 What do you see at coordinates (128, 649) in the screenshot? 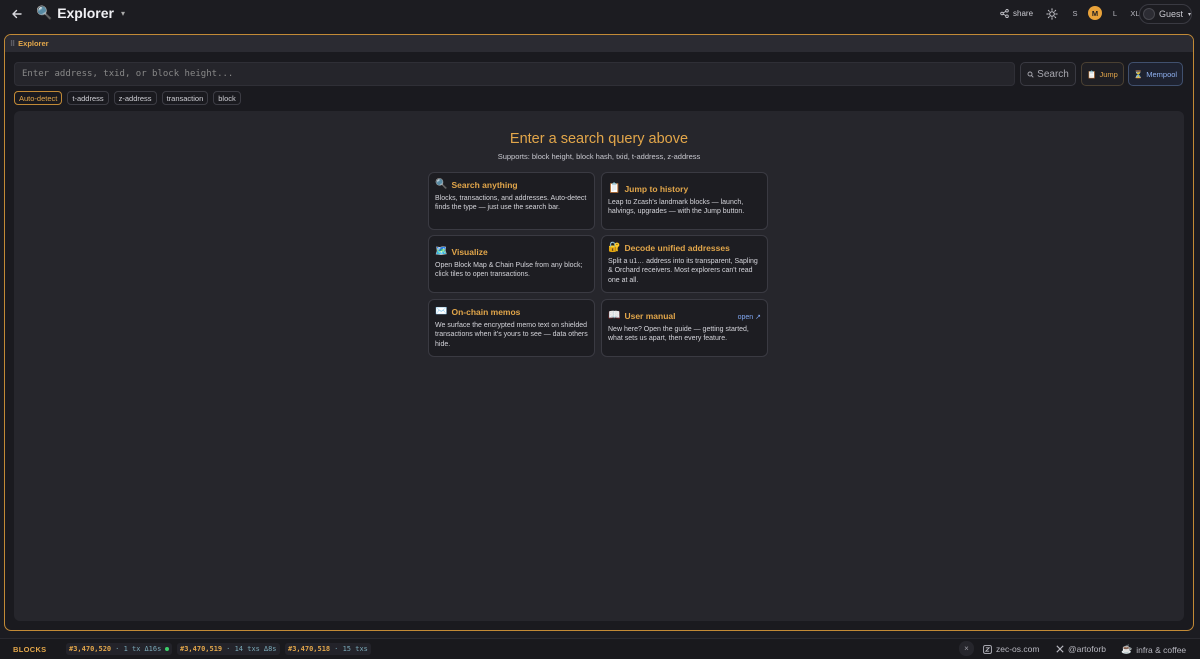
I see `block-txs: · 1 tx` at bounding box center [128, 649].